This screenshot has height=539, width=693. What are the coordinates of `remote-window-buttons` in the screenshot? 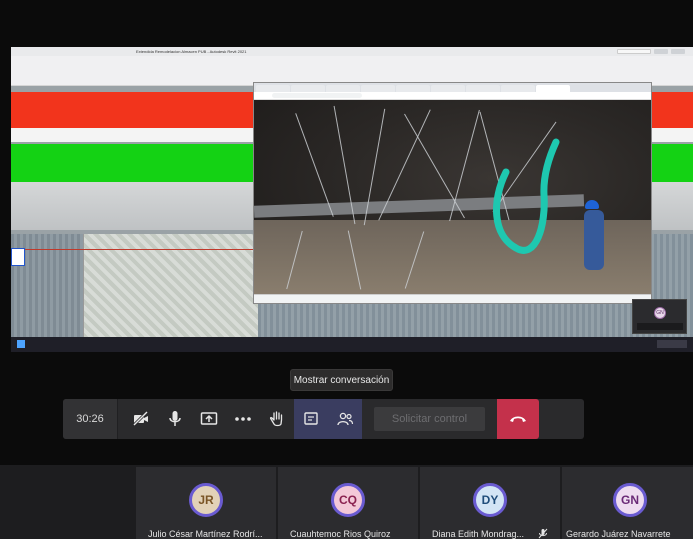 It's located at (678, 51).